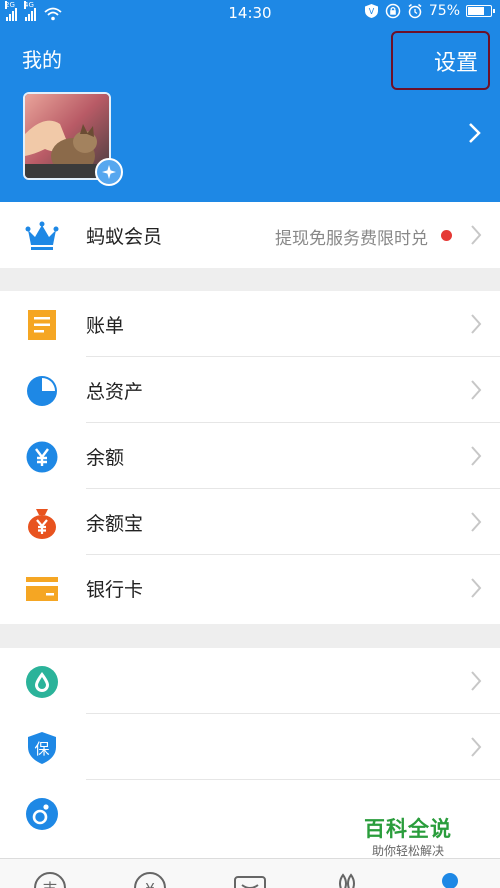 This screenshot has height=888, width=500. I want to click on list-item-insurance: 保, so click(250, 747).